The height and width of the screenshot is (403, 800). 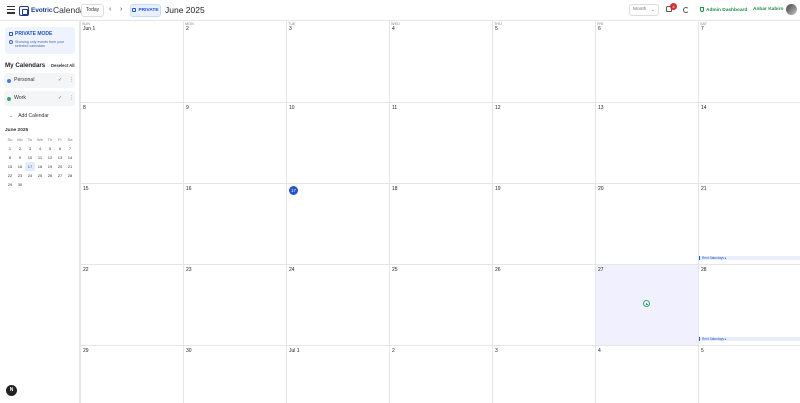 I want to click on day-cell: 9, so click(x=234, y=143).